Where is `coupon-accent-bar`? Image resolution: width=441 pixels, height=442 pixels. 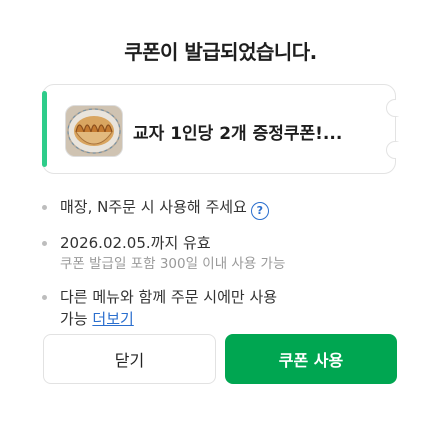
coupon-accent-bar is located at coordinates (44, 129).